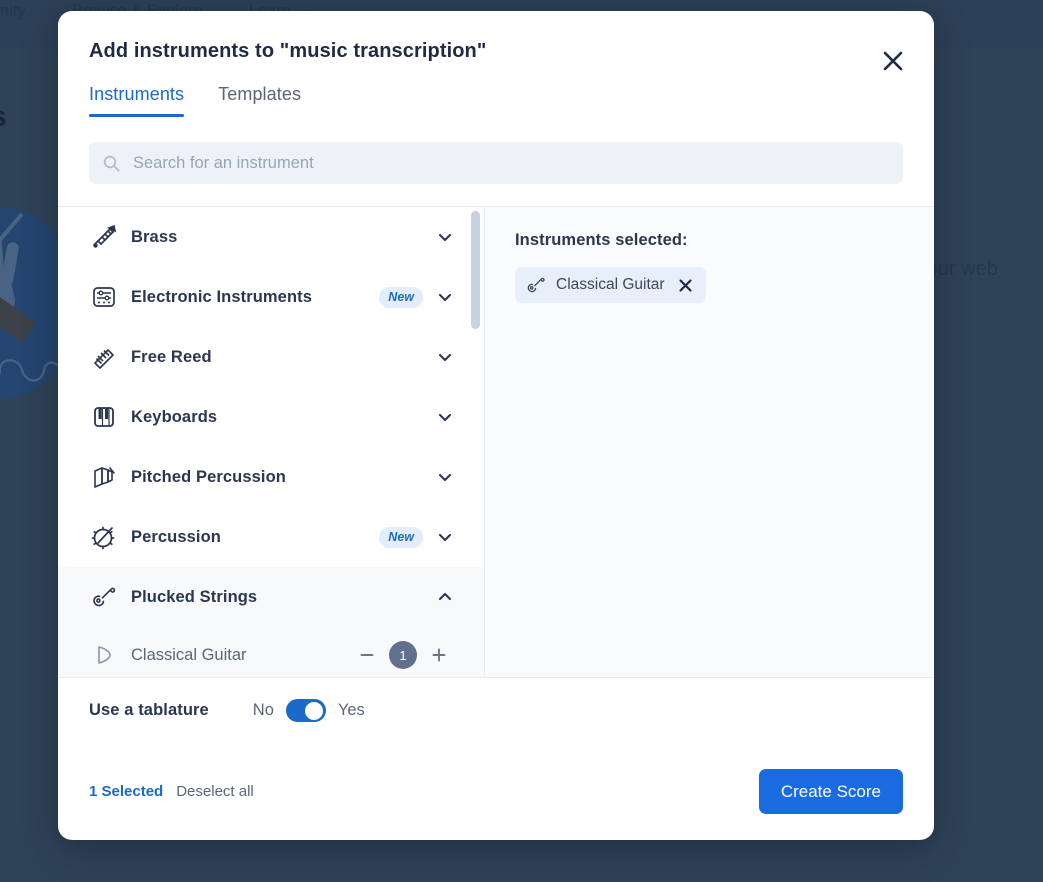 This screenshot has height=882, width=1043. I want to click on category-label: Brass, so click(154, 236).